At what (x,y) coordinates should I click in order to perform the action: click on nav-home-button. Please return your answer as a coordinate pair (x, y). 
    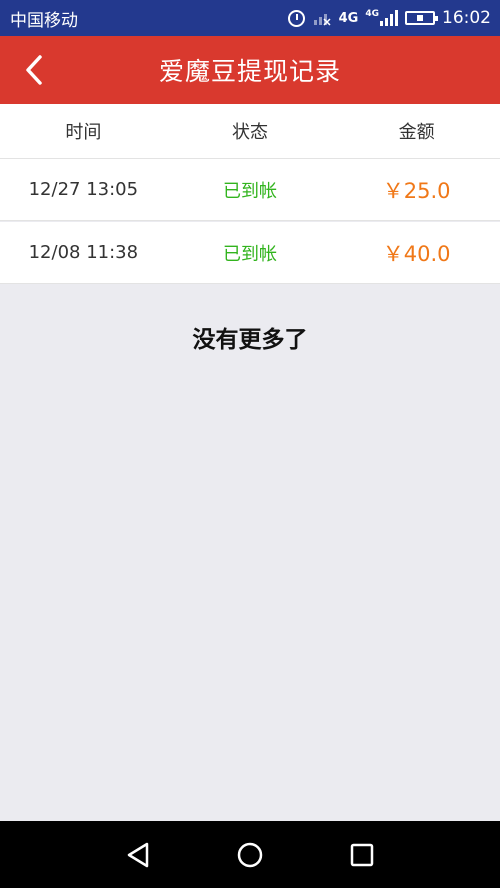
    Looking at the image, I should click on (250, 855).